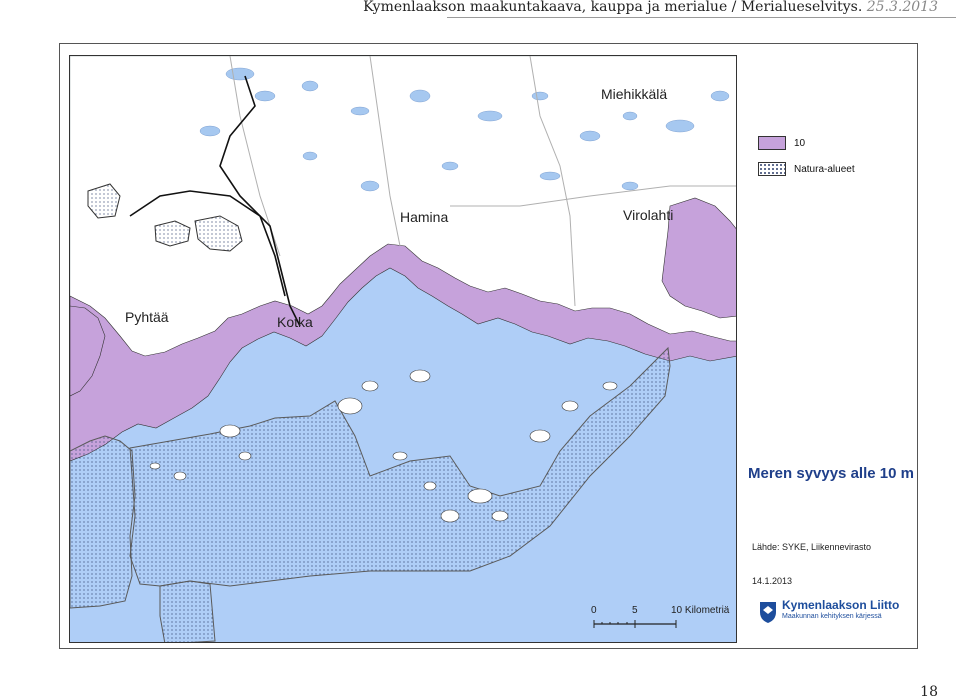  Describe the element at coordinates (831, 473) in the screenshot. I see `map-title: Meren syvyys alle 10 m` at that location.